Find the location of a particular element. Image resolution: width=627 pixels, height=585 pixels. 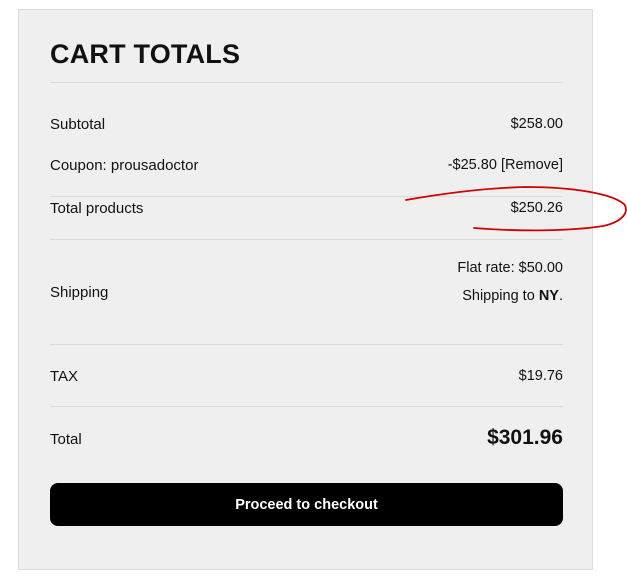

total-value: $301.96 is located at coordinates (525, 437).